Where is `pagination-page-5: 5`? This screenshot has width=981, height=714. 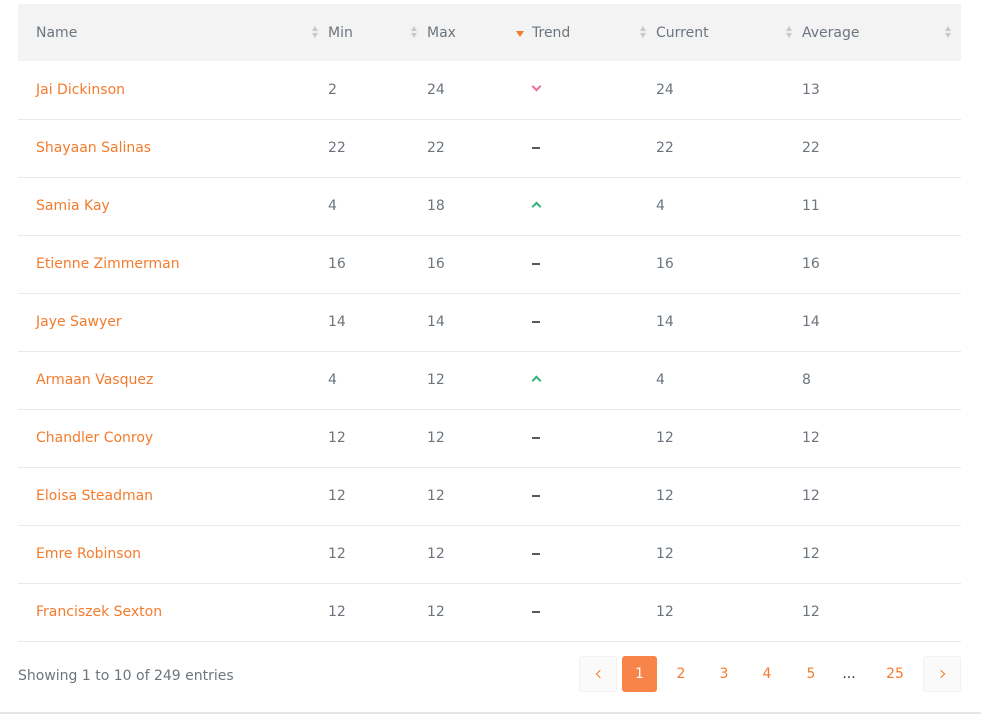 pagination-page-5: 5 is located at coordinates (811, 674).